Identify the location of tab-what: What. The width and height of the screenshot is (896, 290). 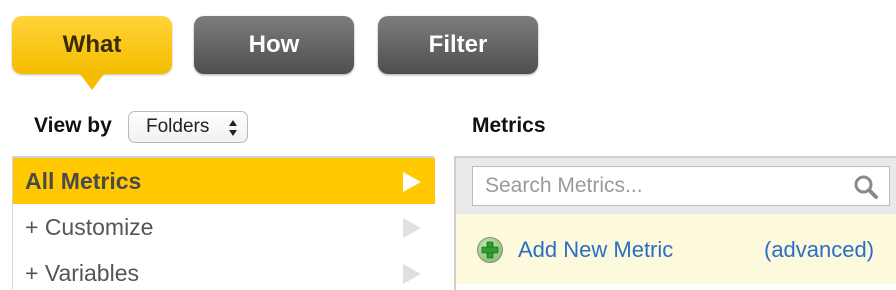
(92, 53).